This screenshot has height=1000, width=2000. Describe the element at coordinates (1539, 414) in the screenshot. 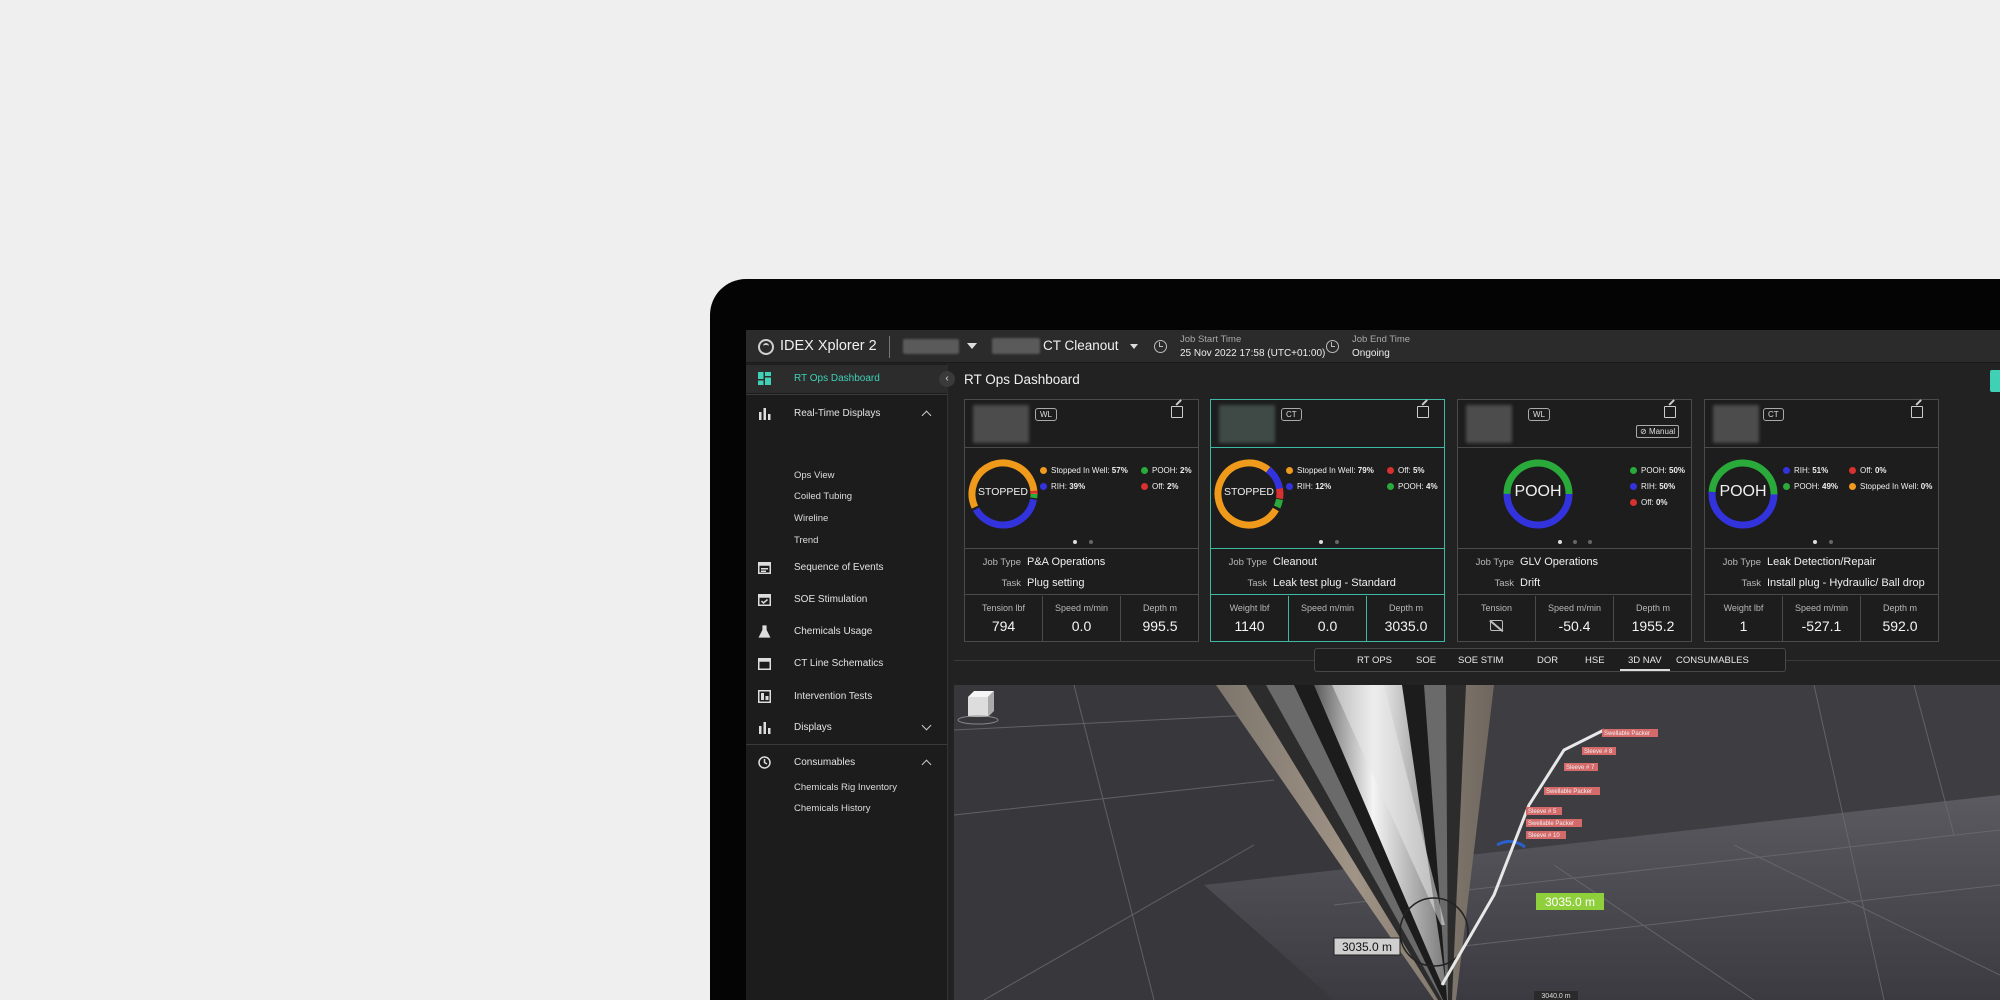

I see `unit-type-badge: WL` at that location.